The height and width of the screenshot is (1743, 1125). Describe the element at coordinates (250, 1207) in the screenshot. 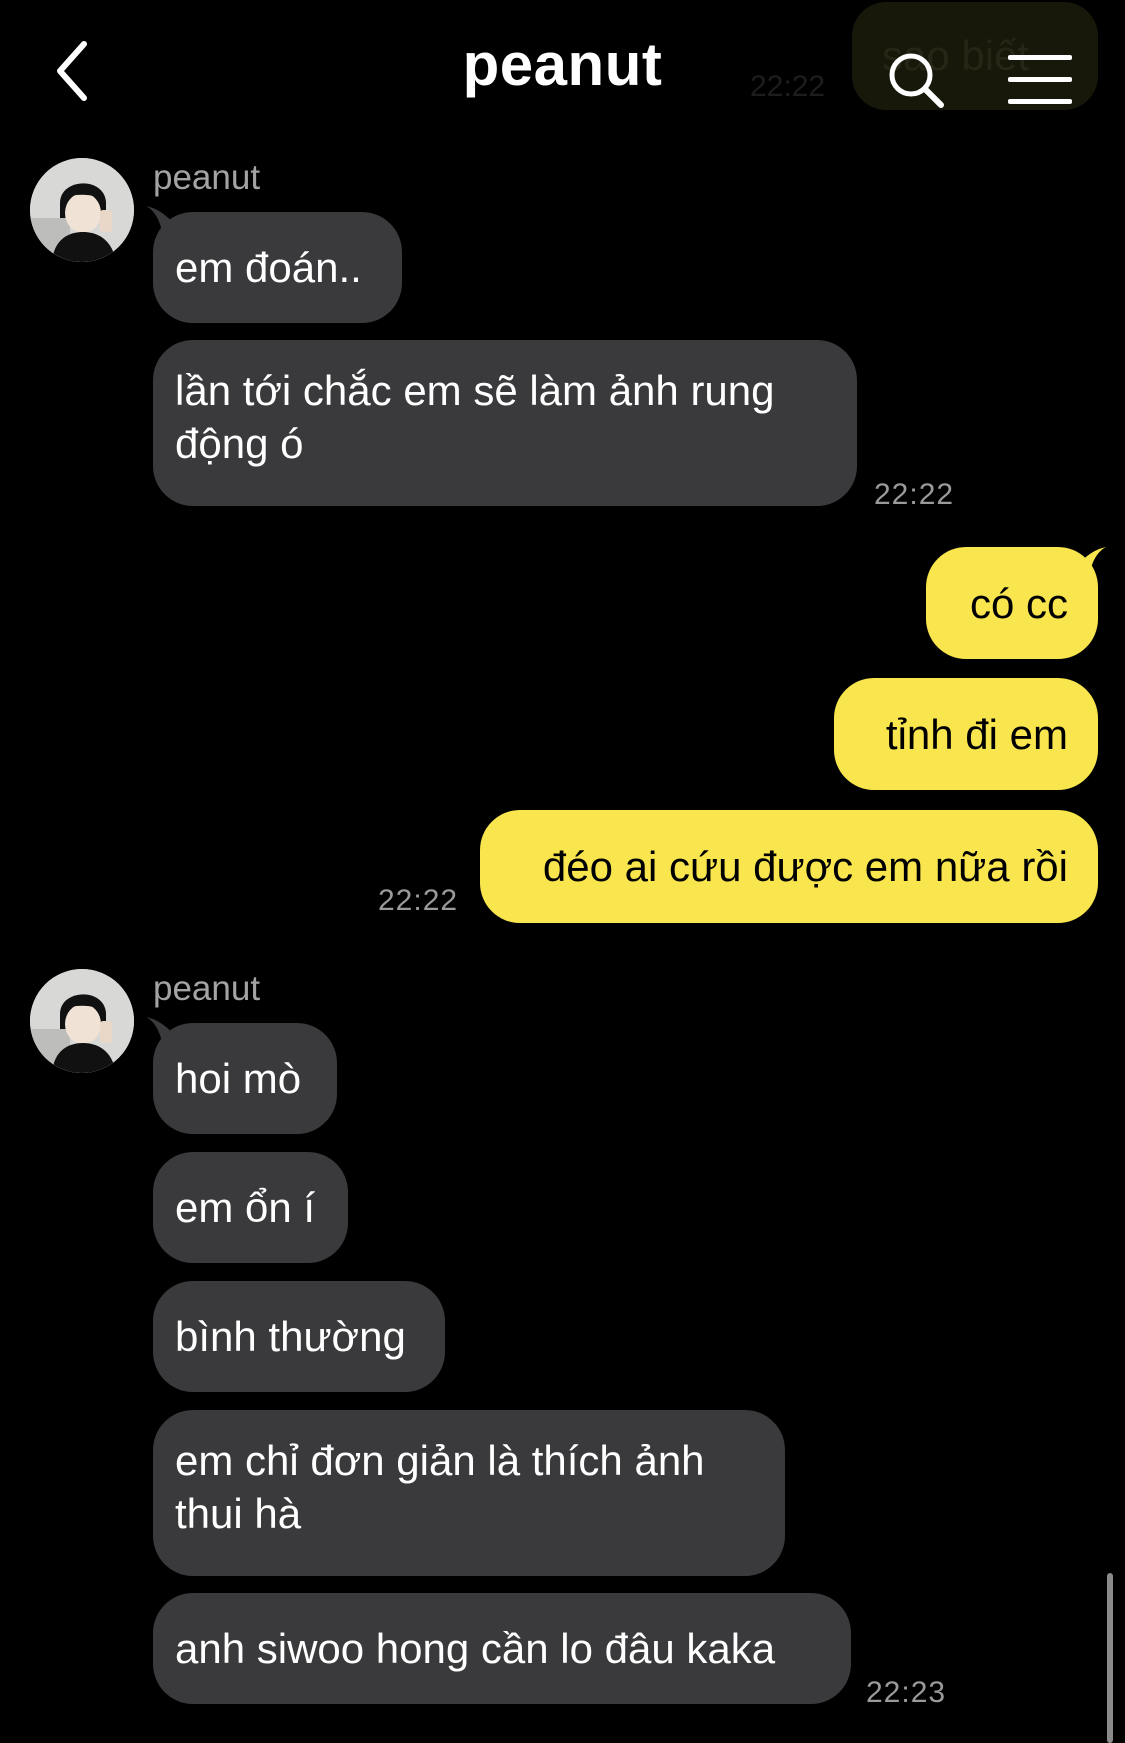

I see `incoming-message-bubble: em ổn í` at that location.